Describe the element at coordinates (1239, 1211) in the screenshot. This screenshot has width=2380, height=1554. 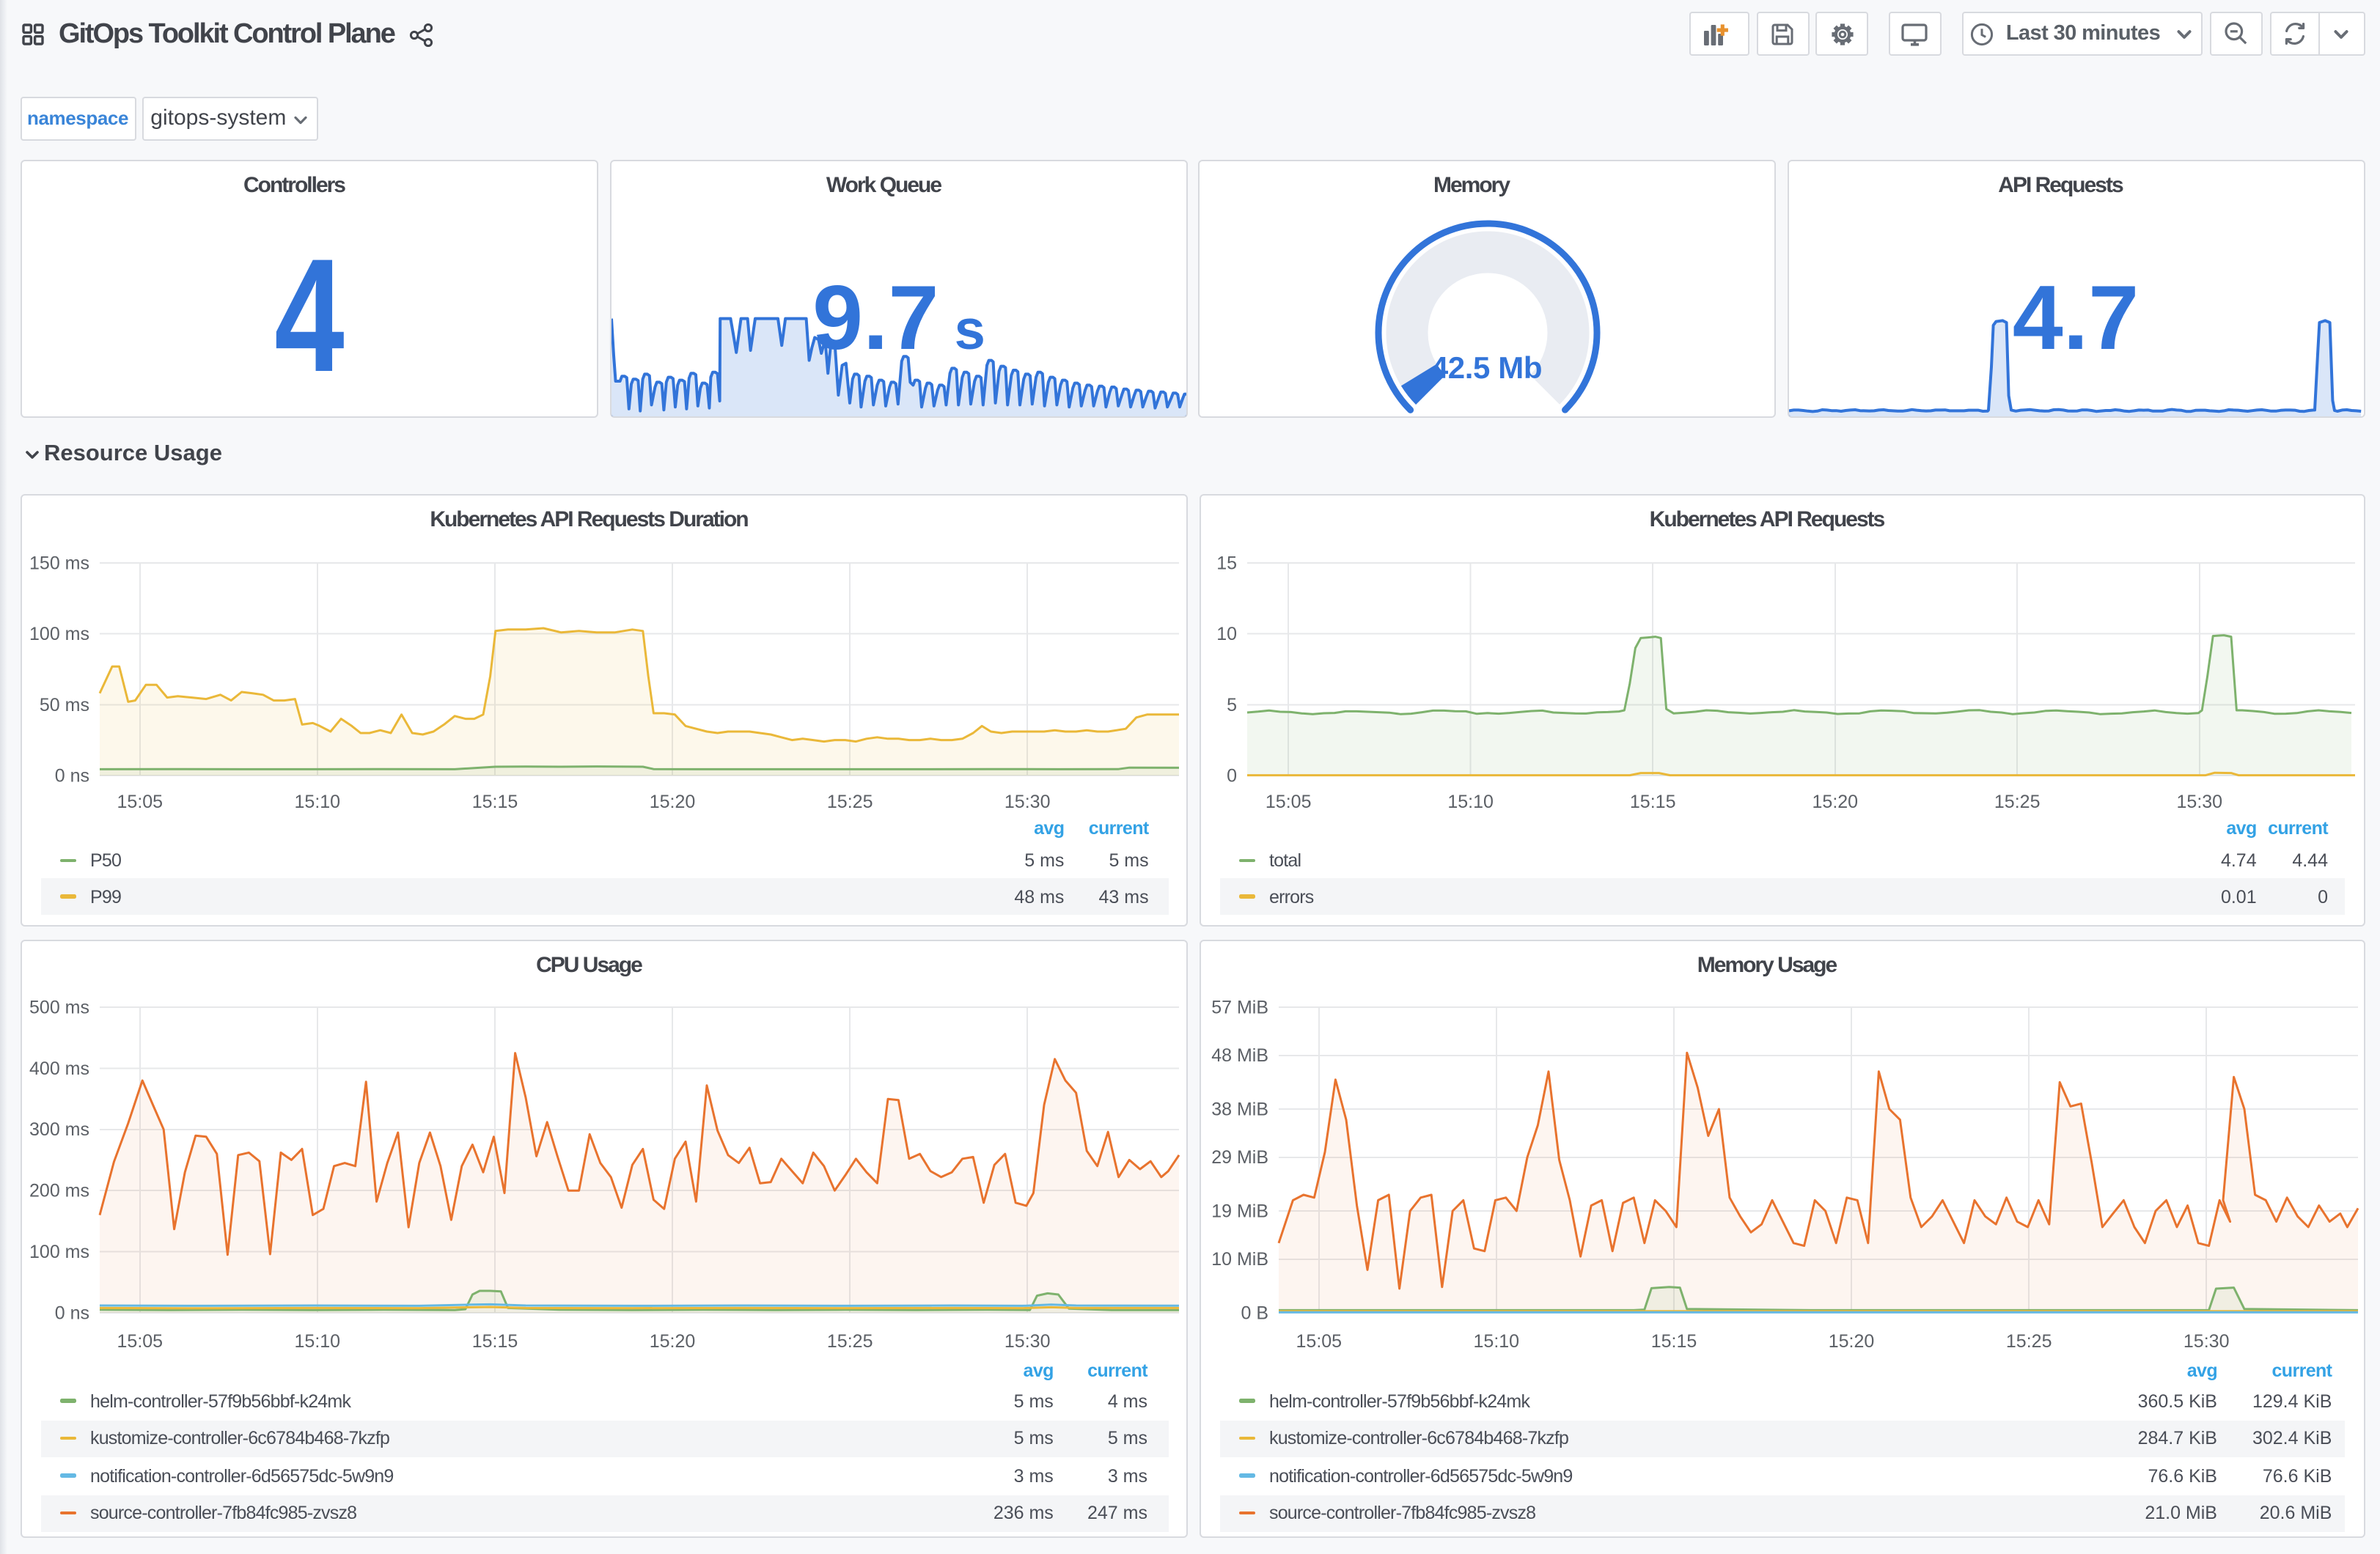
I see `svg-text: 19 MiB` at that location.